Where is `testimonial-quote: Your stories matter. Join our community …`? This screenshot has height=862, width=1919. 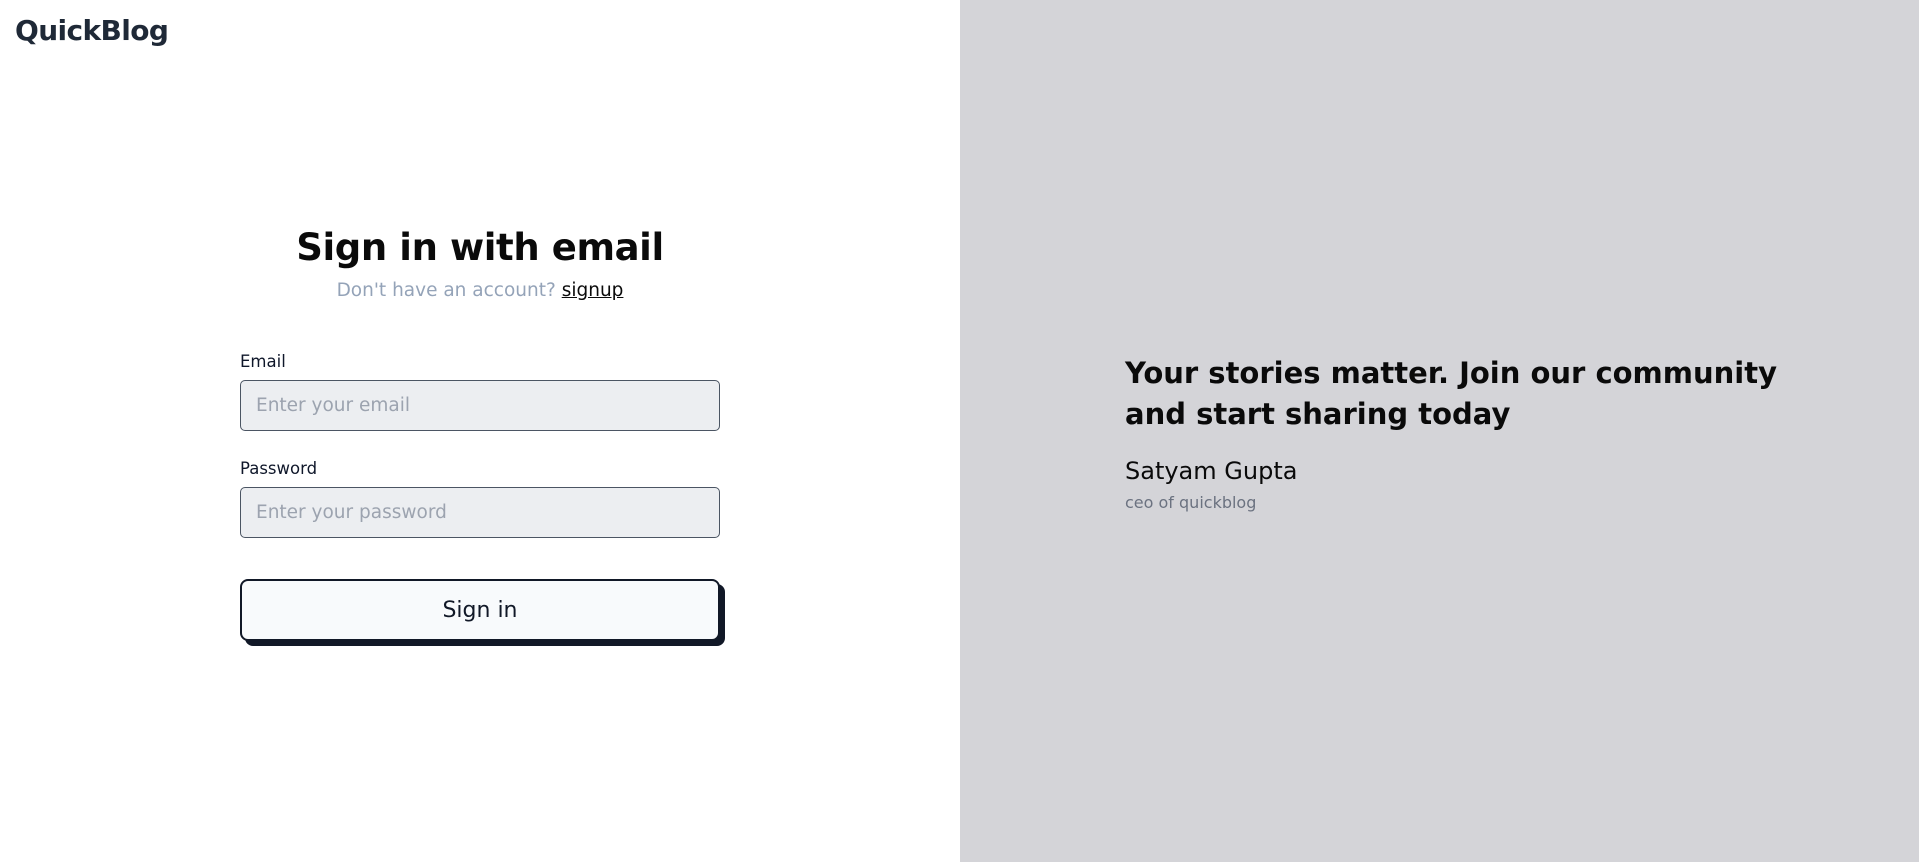
testimonial-quote: Your stories matter. Join our community … is located at coordinates (1451, 393).